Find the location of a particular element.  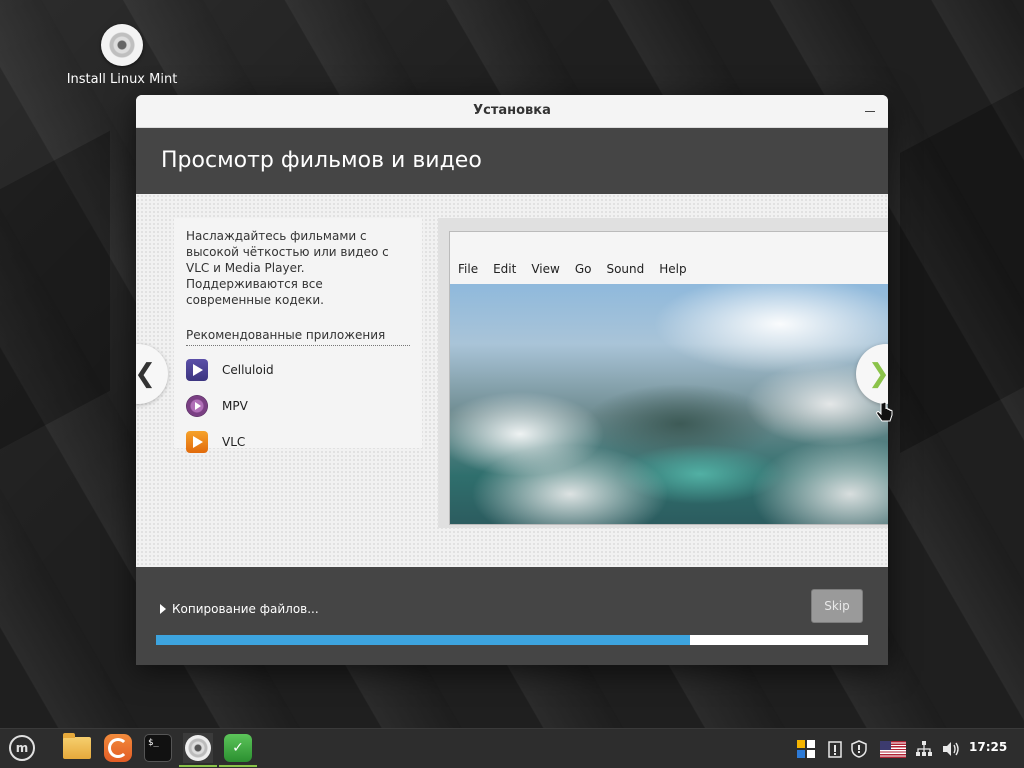

menu-file: File is located at coordinates (468, 269).